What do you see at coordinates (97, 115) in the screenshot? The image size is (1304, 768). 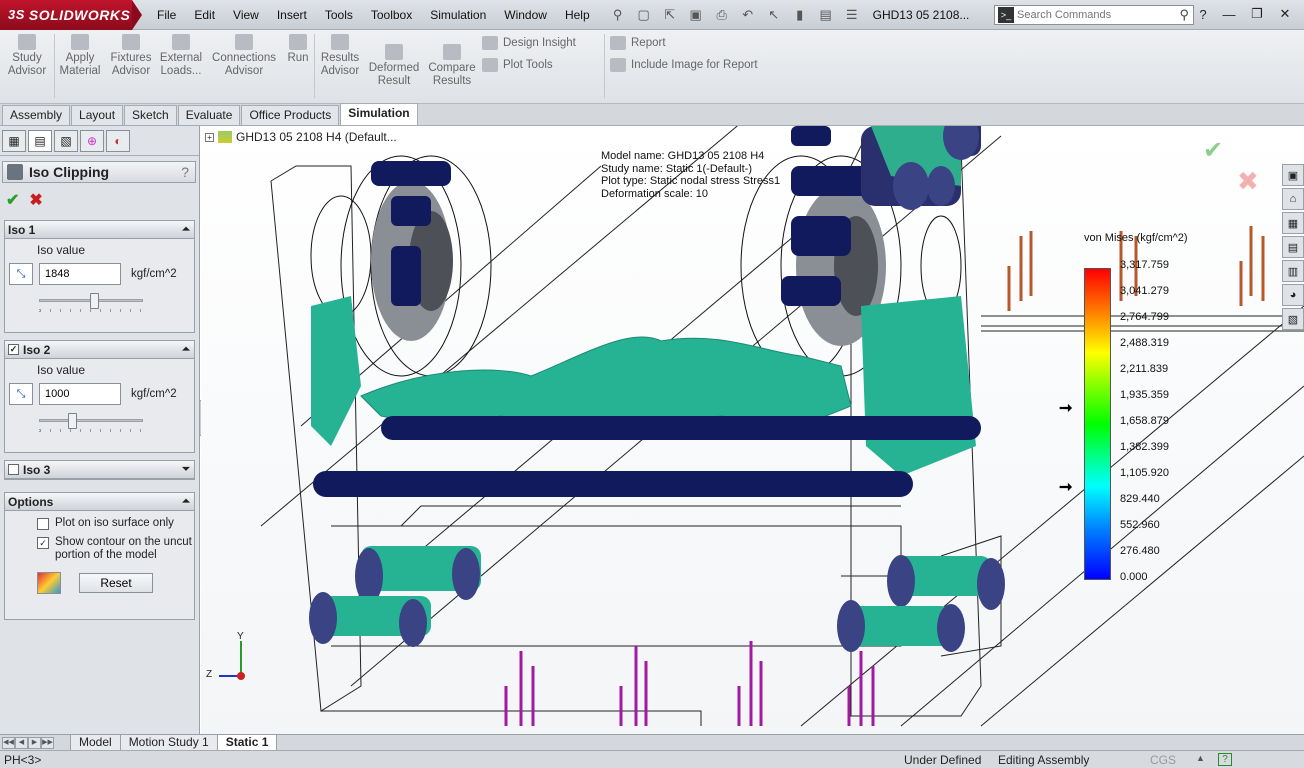 I see `tab-layout: Layout` at bounding box center [97, 115].